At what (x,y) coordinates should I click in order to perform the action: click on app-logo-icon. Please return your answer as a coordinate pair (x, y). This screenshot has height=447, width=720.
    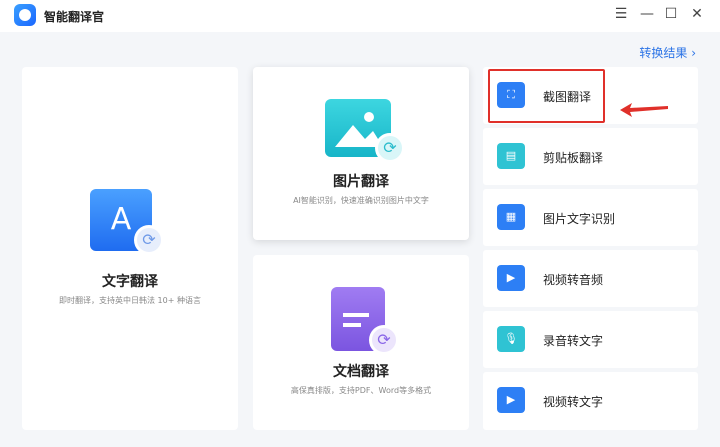
    Looking at the image, I should click on (25, 15).